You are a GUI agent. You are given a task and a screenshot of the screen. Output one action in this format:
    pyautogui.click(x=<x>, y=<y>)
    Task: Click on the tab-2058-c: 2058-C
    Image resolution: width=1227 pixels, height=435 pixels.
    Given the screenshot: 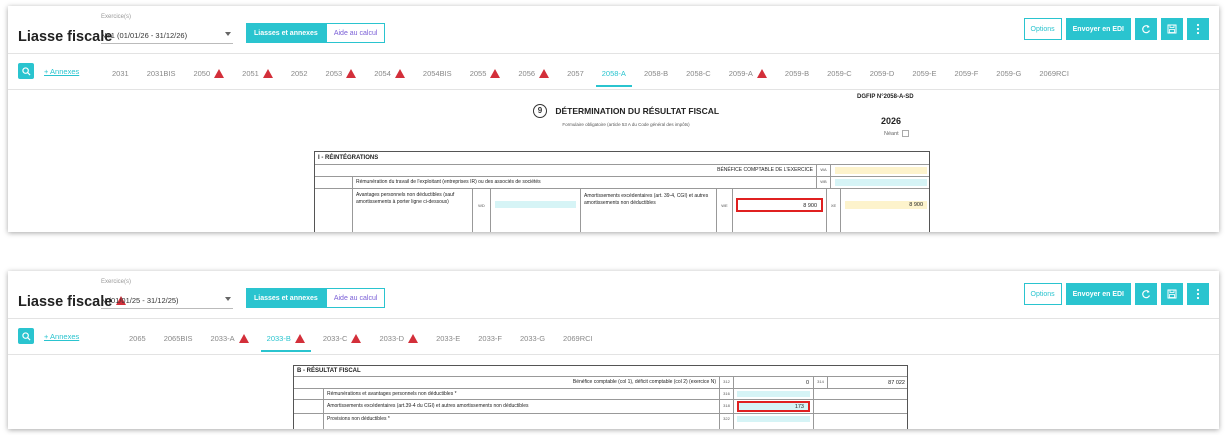 What is the action you would take?
    pyautogui.click(x=698, y=73)
    